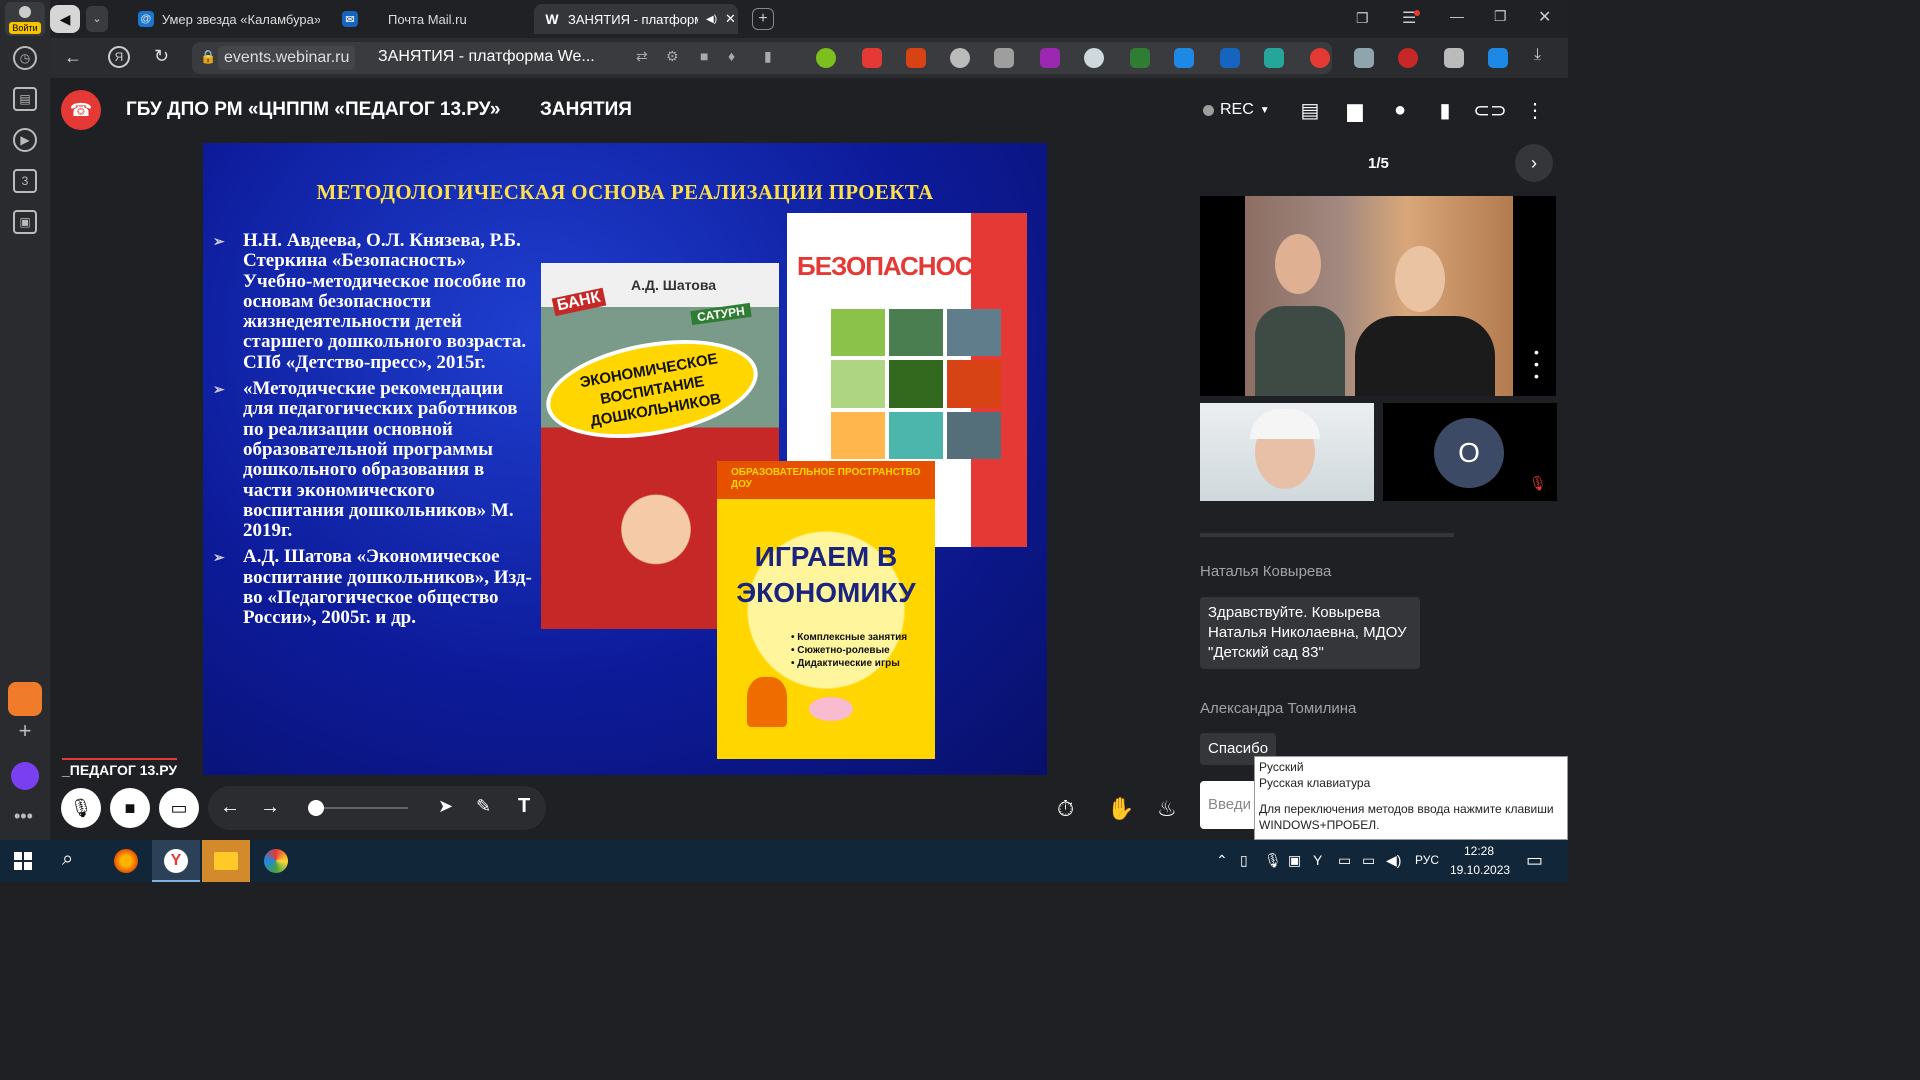 This screenshot has width=1920, height=1080. Describe the element at coordinates (119, 57) in the screenshot. I see `yandex-icon: Я` at that location.